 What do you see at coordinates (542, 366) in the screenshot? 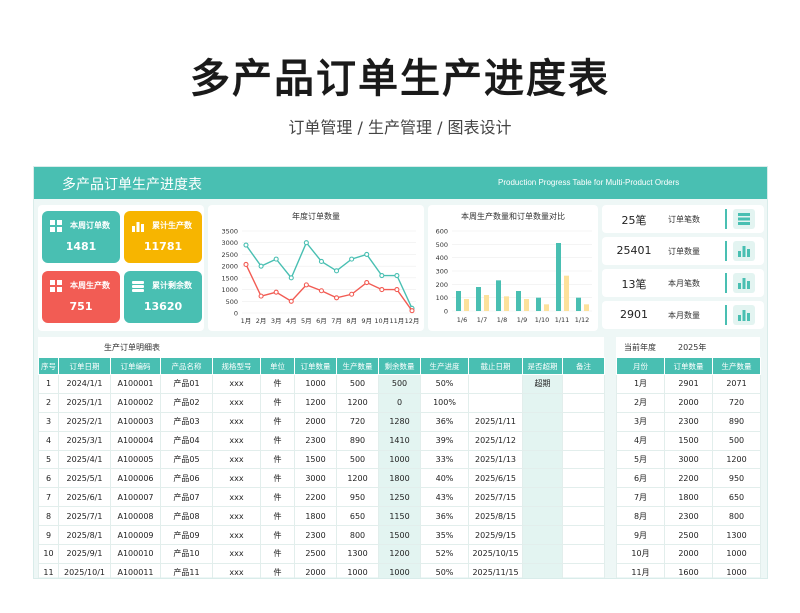
I see `column-header: 是否超期` at bounding box center [542, 366].